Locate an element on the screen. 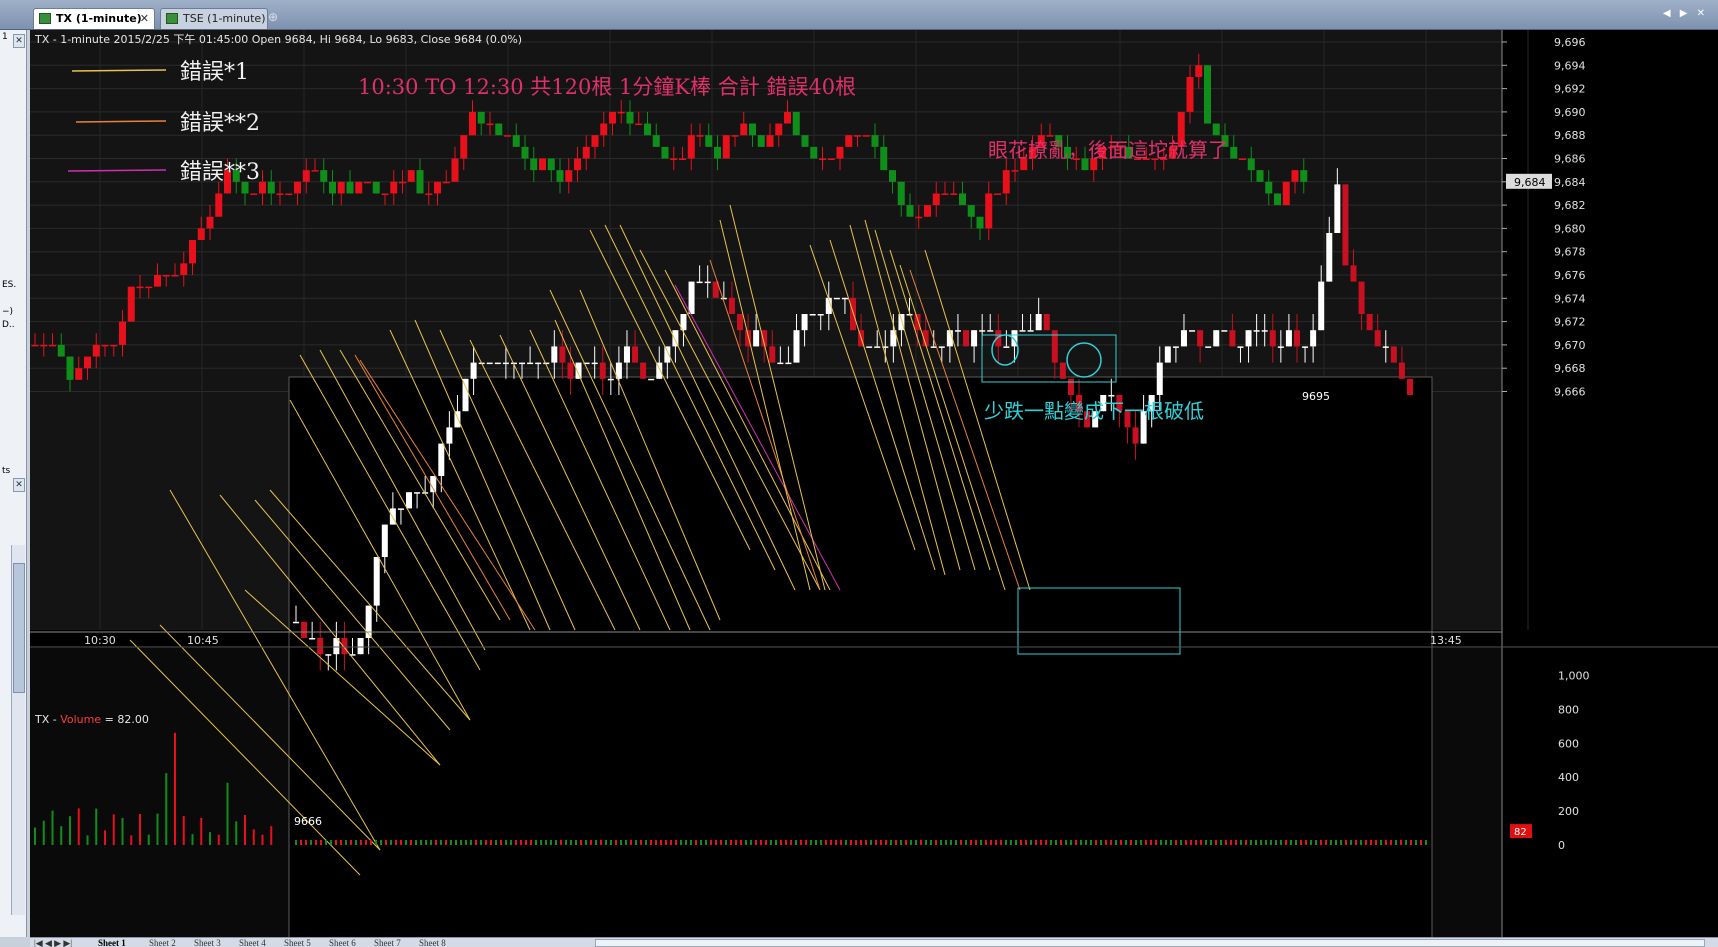  sheet-tab-5: Sheet 5 is located at coordinates (297, 942).